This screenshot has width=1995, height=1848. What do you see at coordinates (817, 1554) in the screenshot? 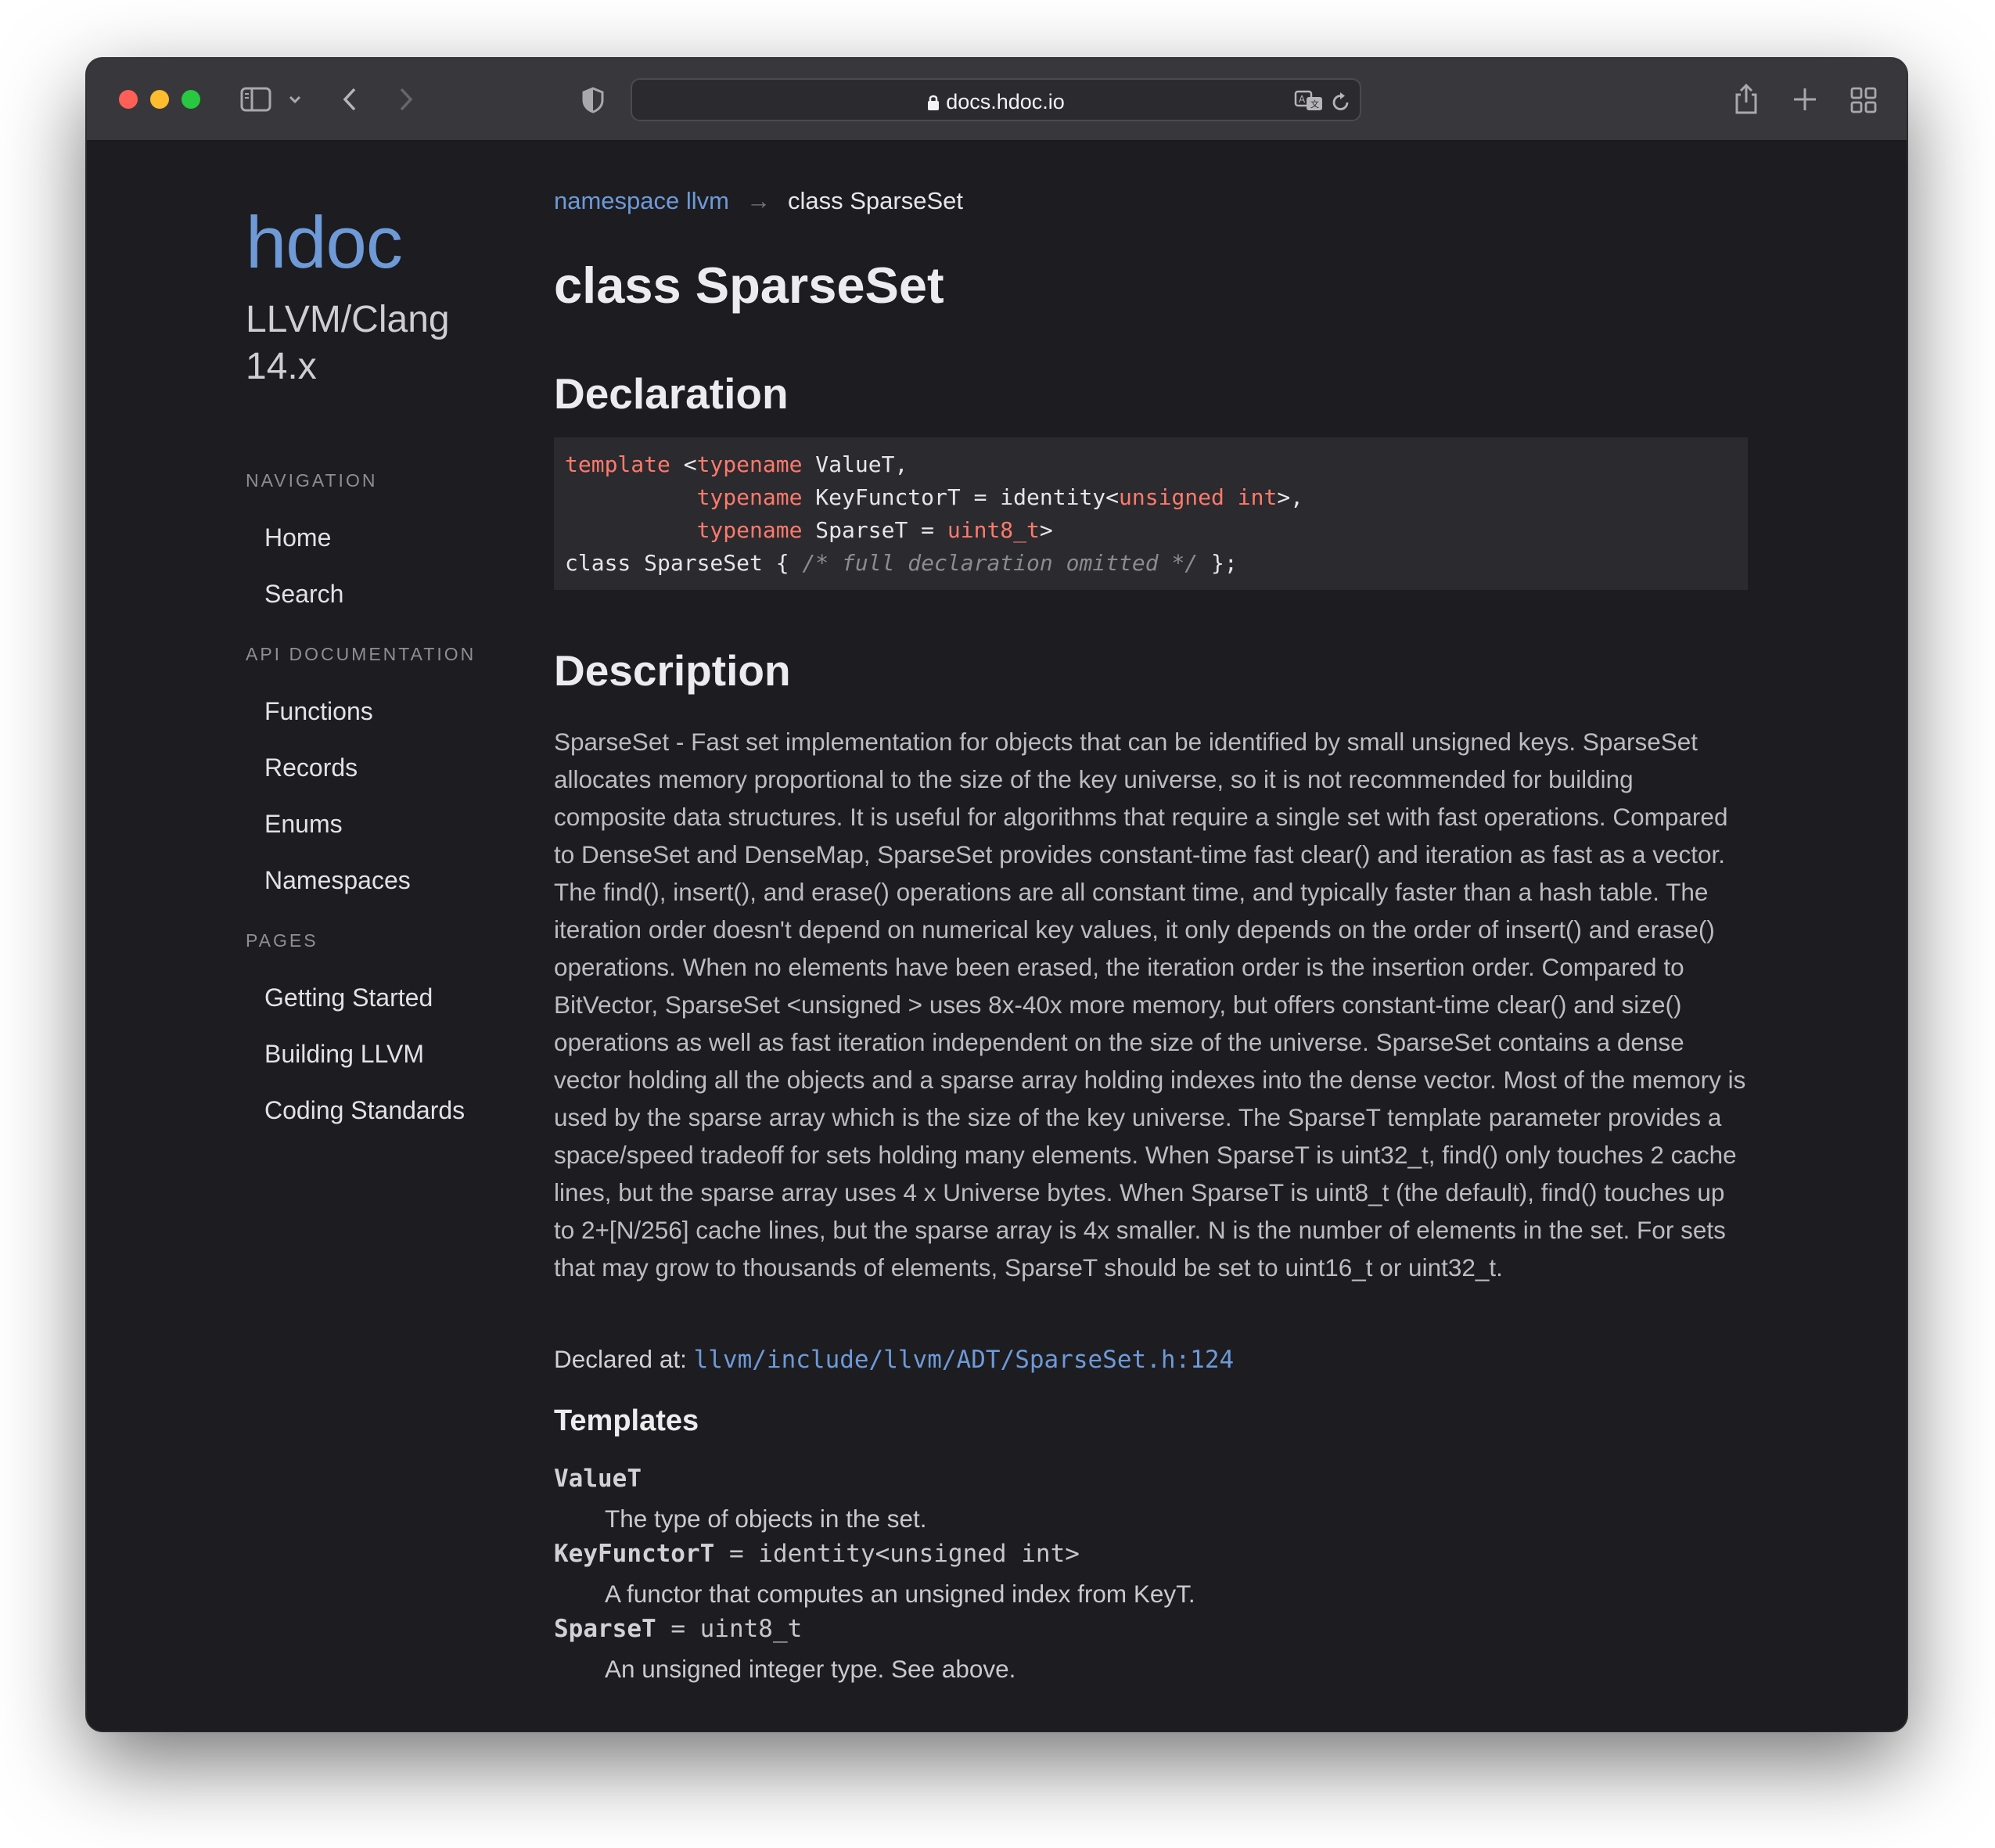
I see `template-param-name: KeyFunctorT = identity<unsigned int>` at bounding box center [817, 1554].